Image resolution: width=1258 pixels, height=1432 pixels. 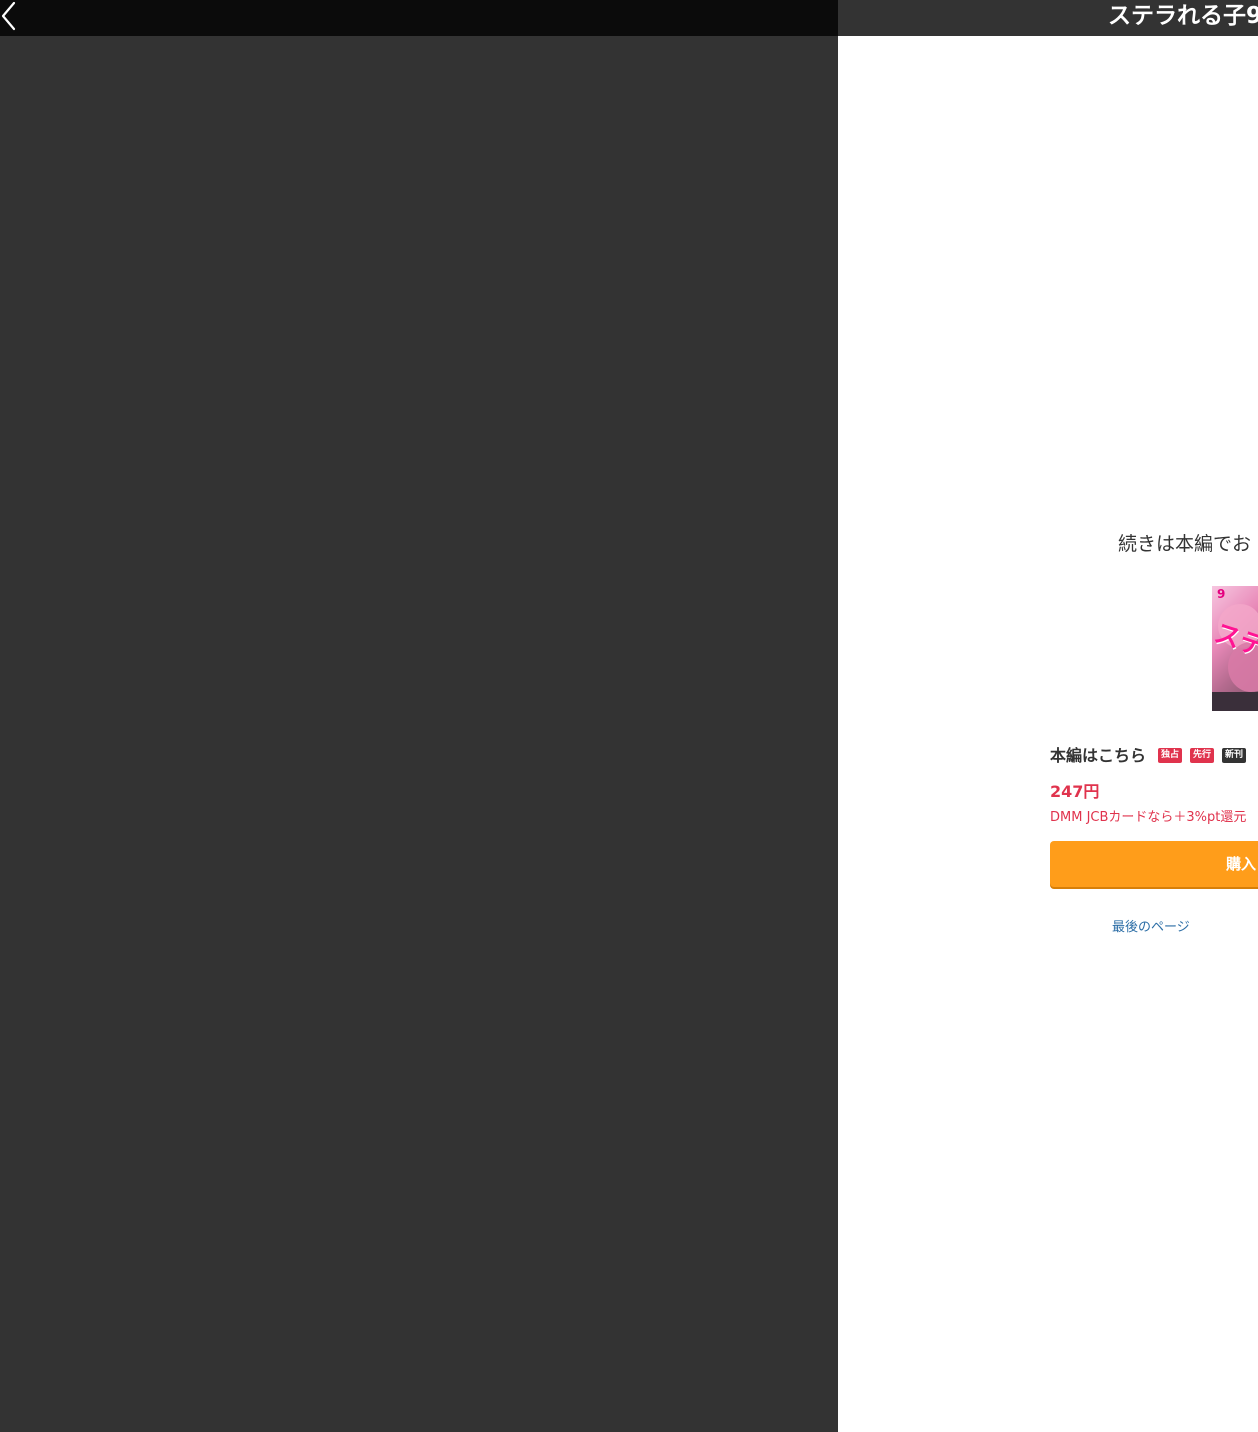 What do you see at coordinates (1048, 18) in the screenshot?
I see `title-bar: ステラれる子9` at bounding box center [1048, 18].